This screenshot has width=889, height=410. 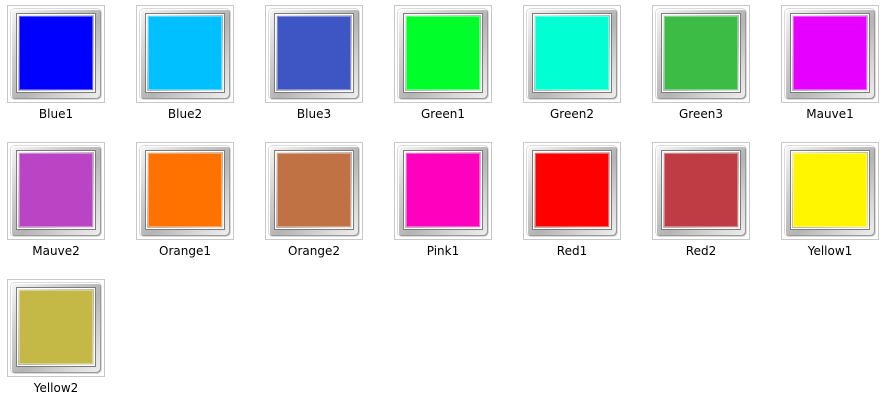 I want to click on swatch-tile-red1: Red1, so click(x=580, y=205).